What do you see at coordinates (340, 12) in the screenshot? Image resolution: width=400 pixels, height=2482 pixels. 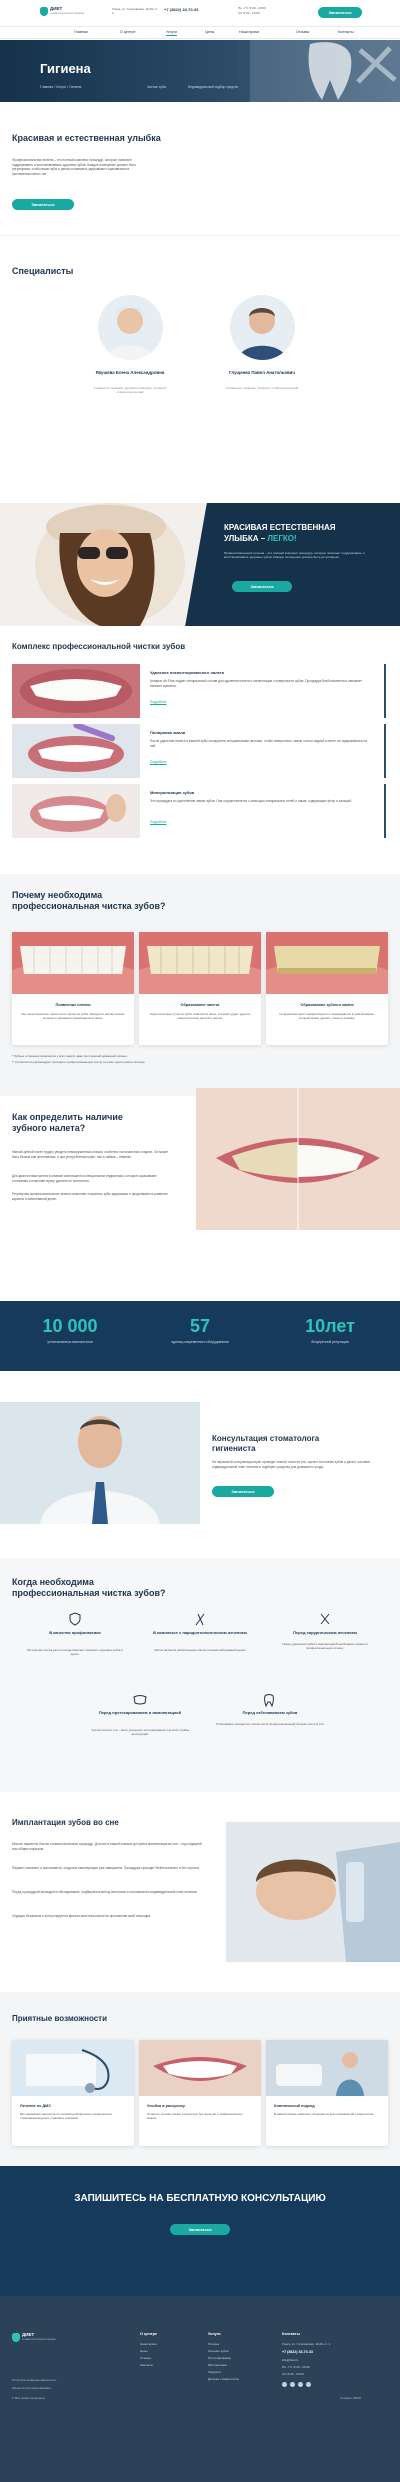 I see `header-cta-button: Записаться` at bounding box center [340, 12].